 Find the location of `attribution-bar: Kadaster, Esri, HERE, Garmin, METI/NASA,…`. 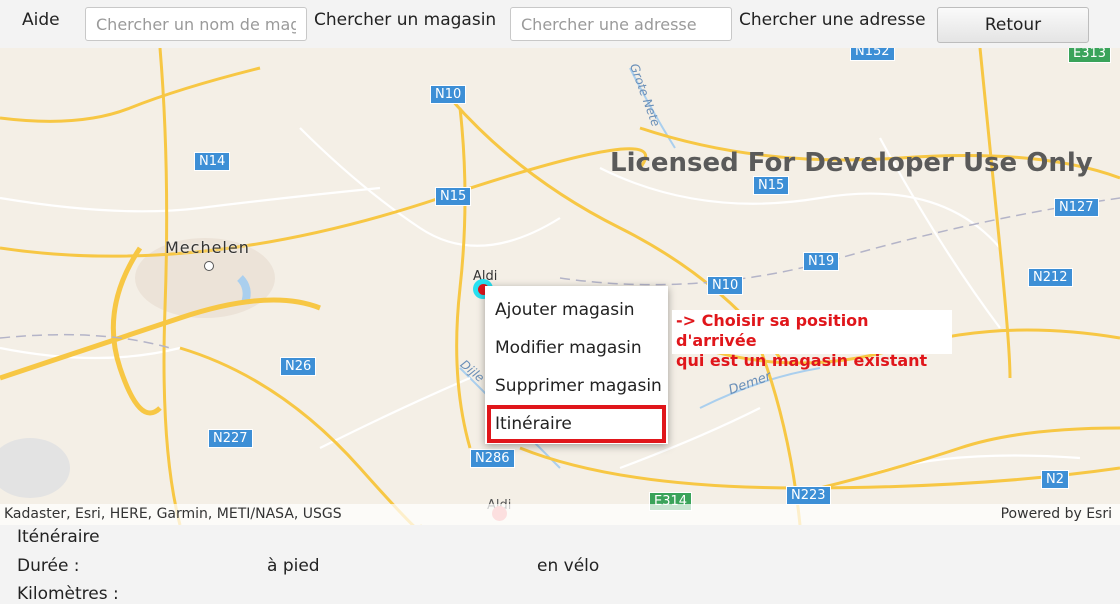

attribution-bar: Kadaster, Esri, HERE, Garmin, METI/NASA,… is located at coordinates (560, 514).